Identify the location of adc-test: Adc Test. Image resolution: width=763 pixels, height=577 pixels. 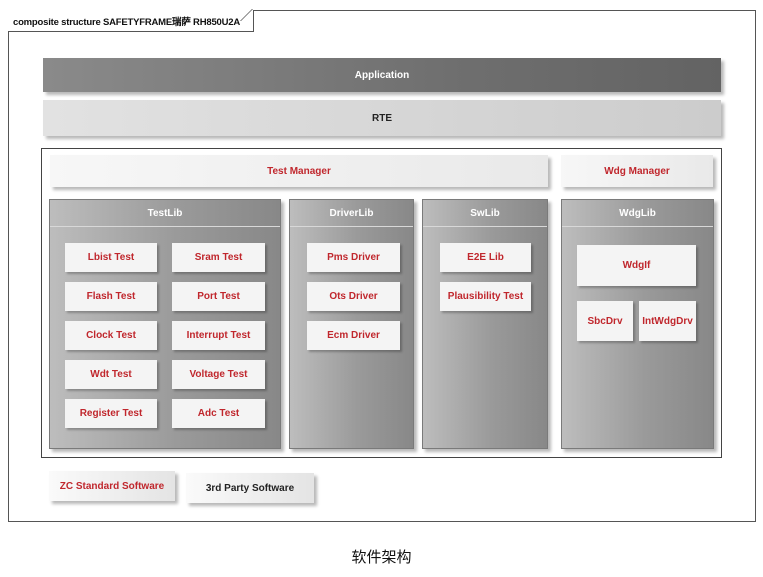
(218, 413).